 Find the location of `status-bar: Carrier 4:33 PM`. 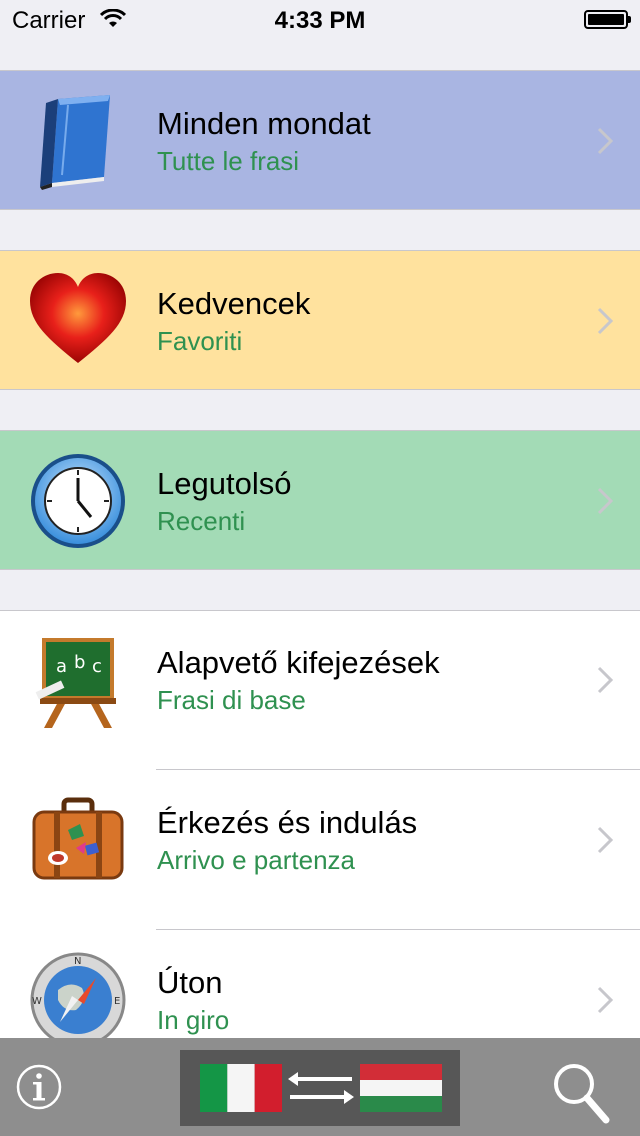

status-bar: Carrier 4:33 PM is located at coordinates (320, 20).